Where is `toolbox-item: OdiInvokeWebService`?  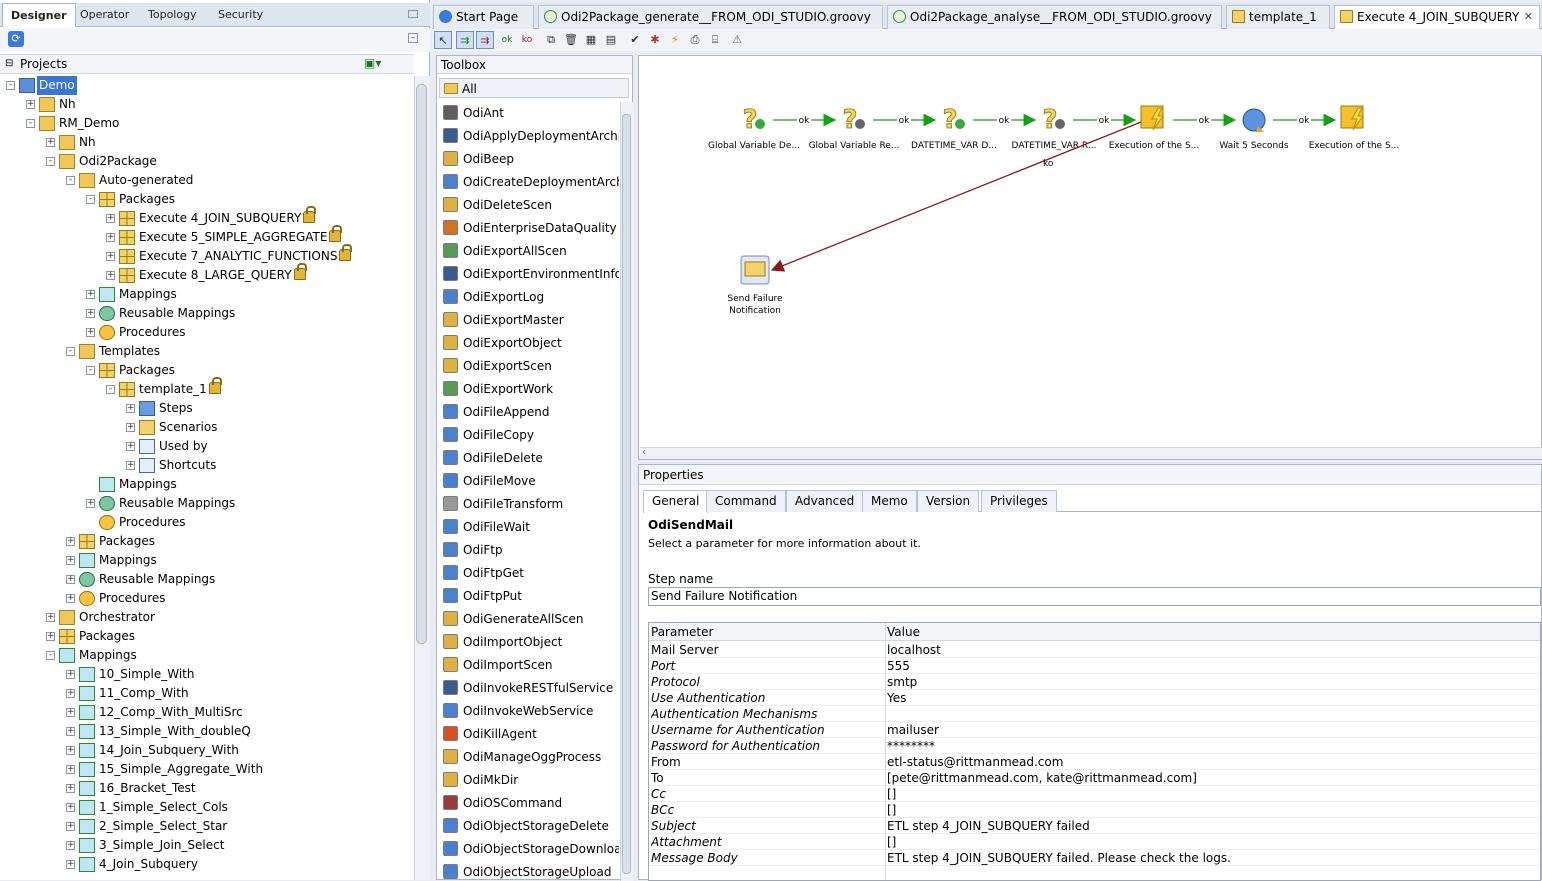 toolbox-item: OdiInvokeWebService is located at coordinates (531, 711).